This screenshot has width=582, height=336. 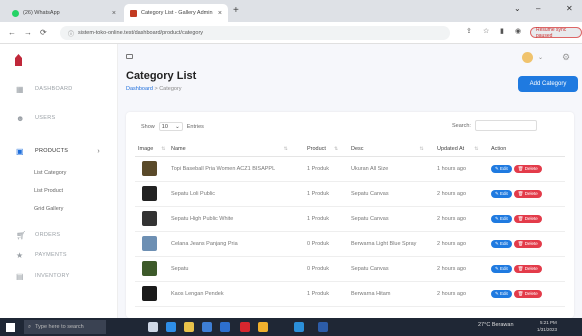 I want to click on row-name: Kaos Lengan Pendek, so click(x=236, y=294).